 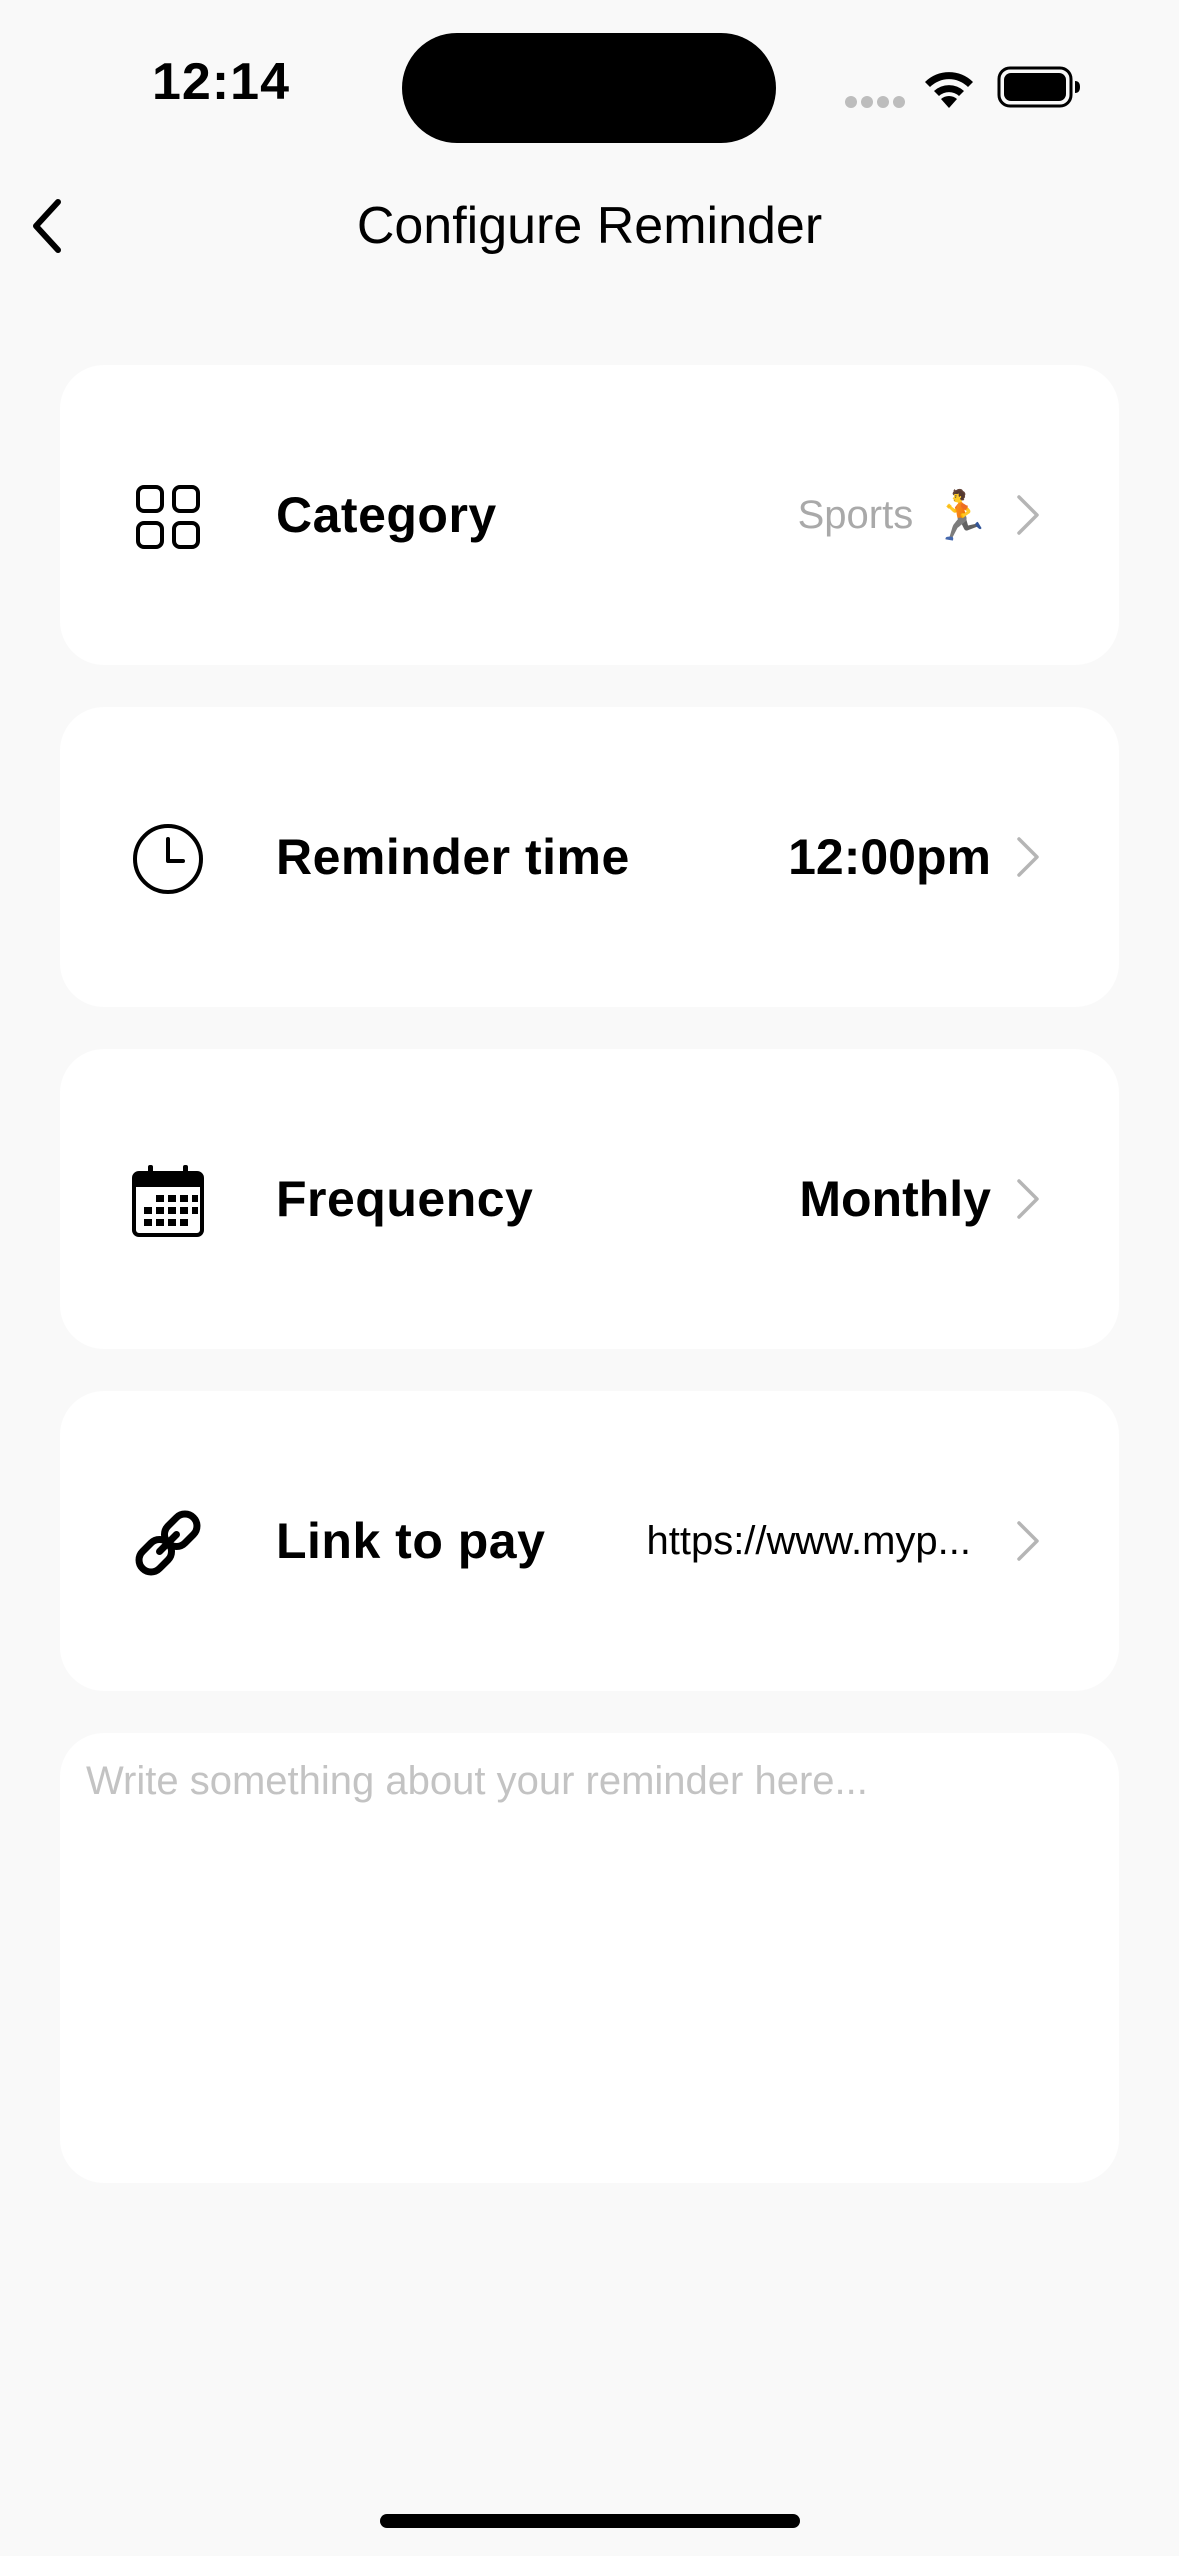 I want to click on category-value: Sports 🏃, so click(x=894, y=515).